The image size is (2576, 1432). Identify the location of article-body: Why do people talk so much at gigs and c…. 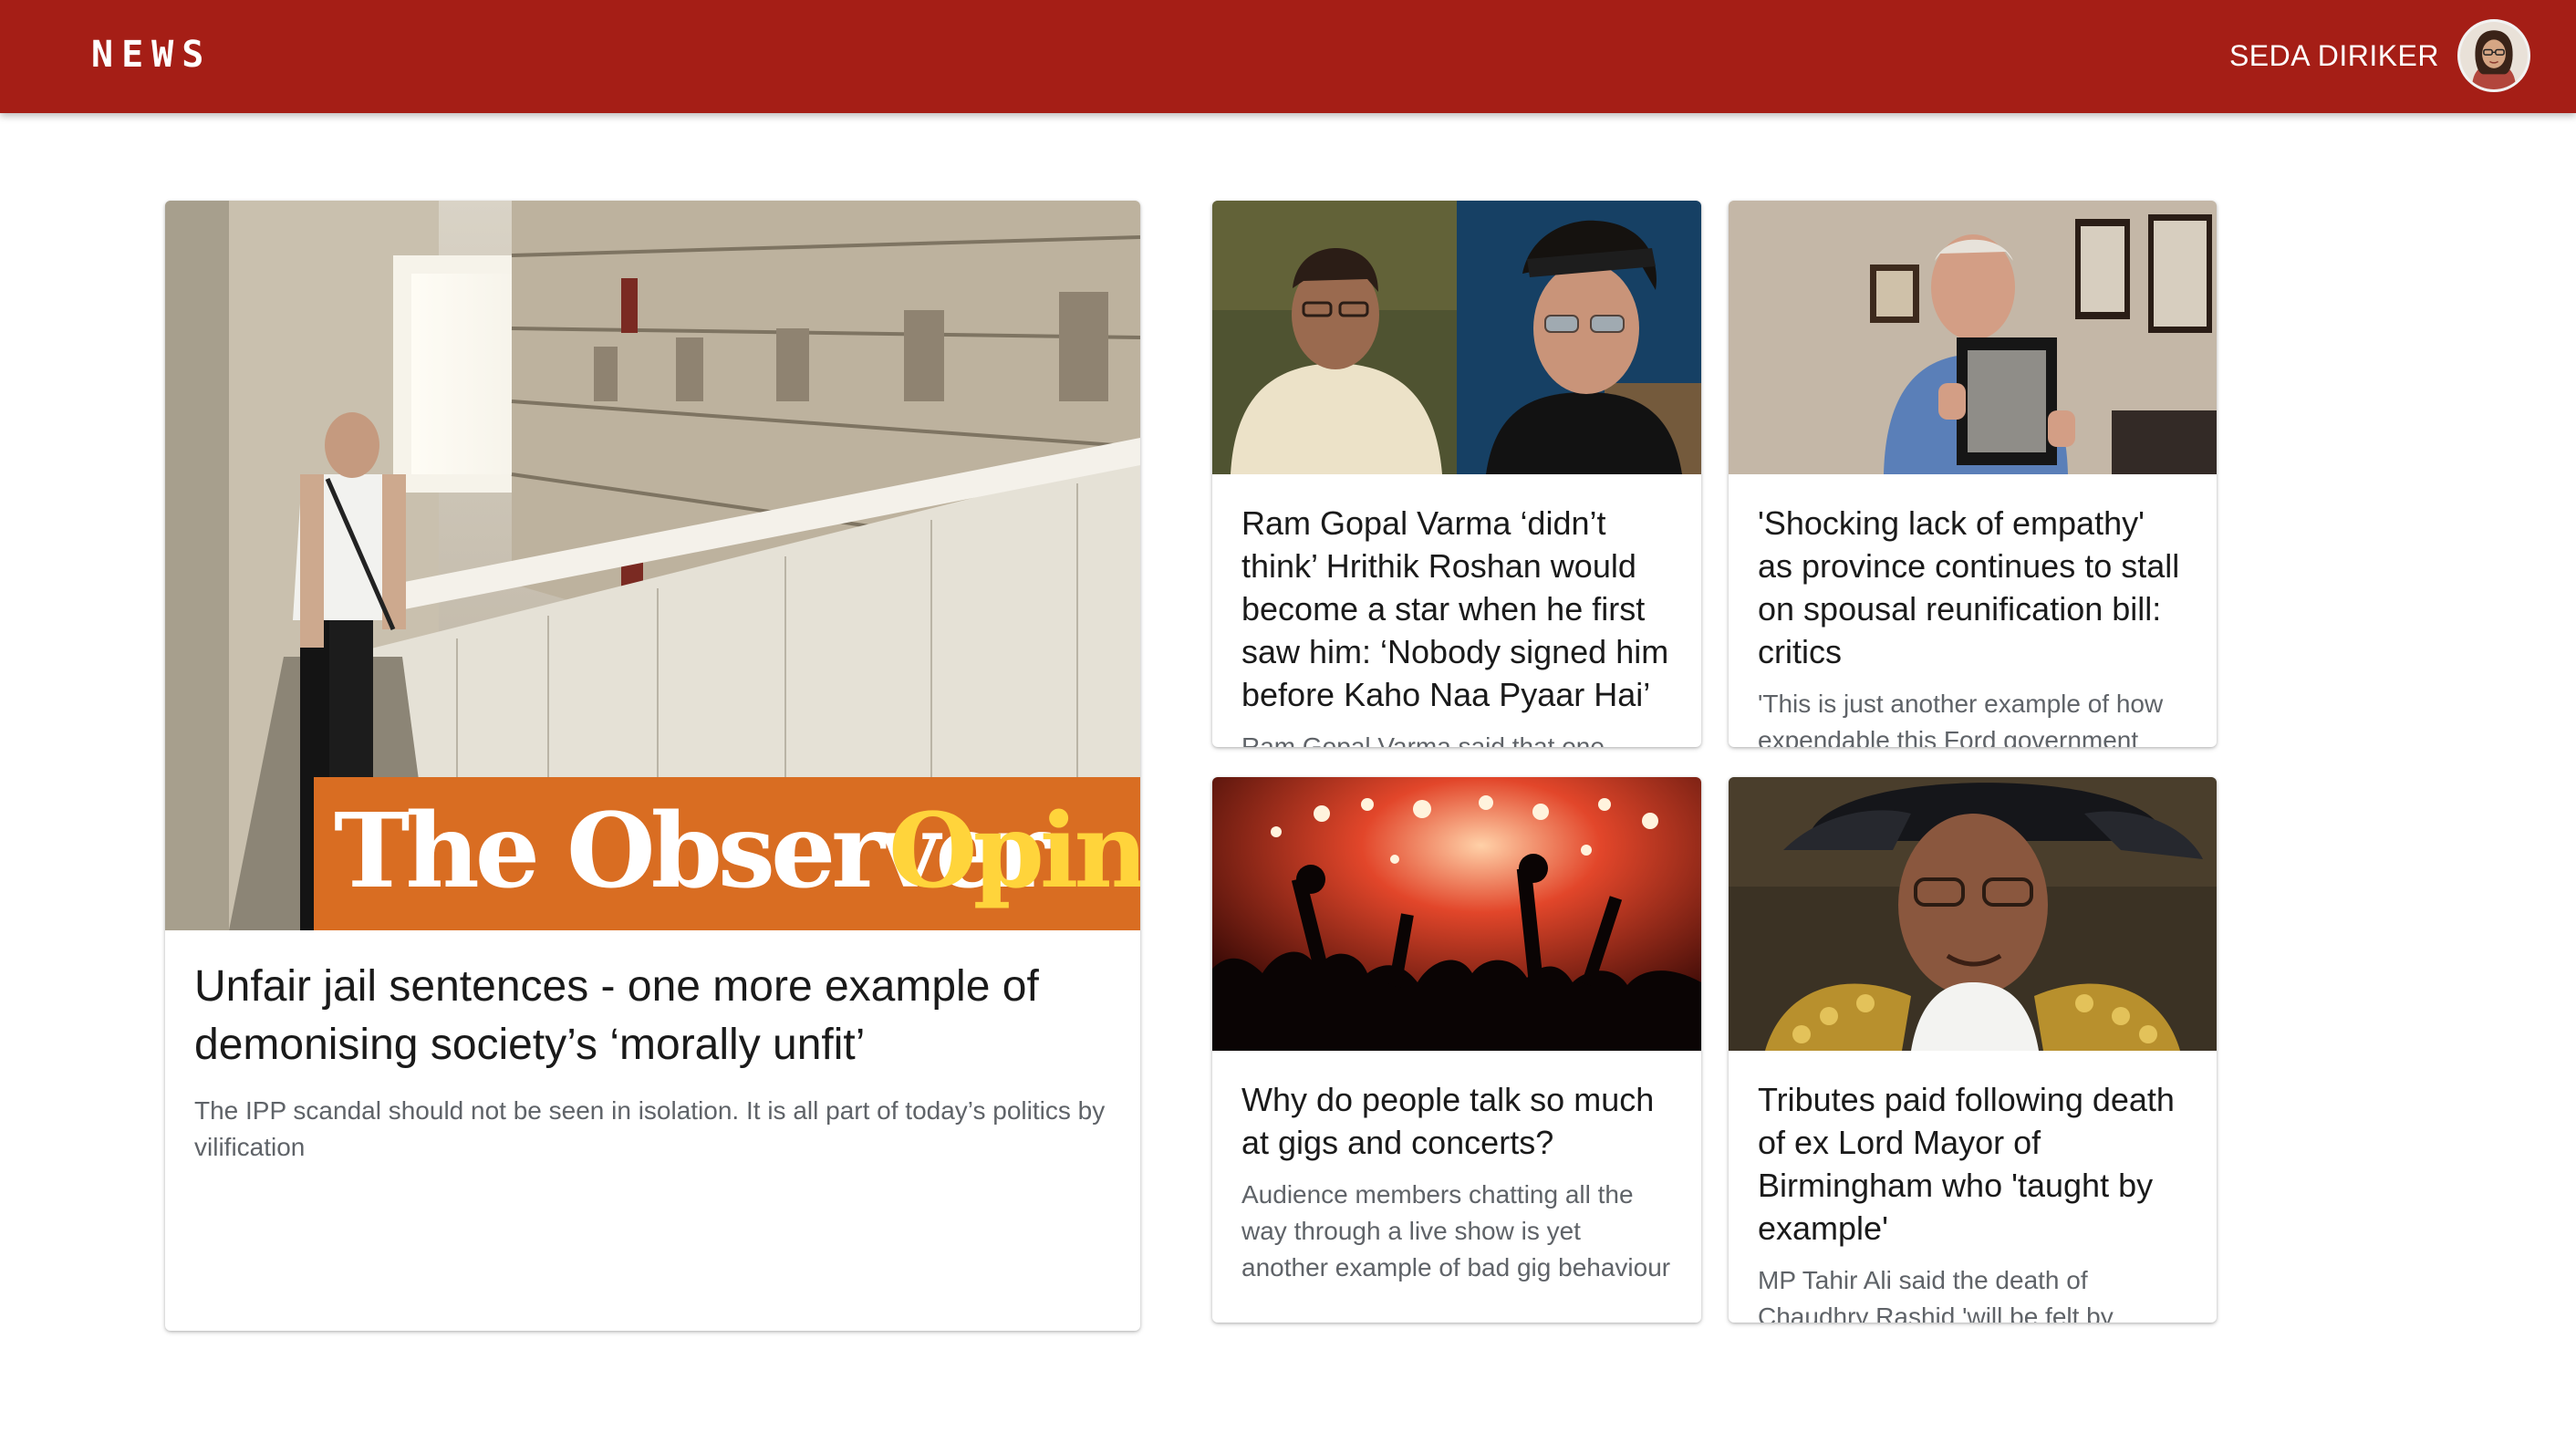
(1456, 1168).